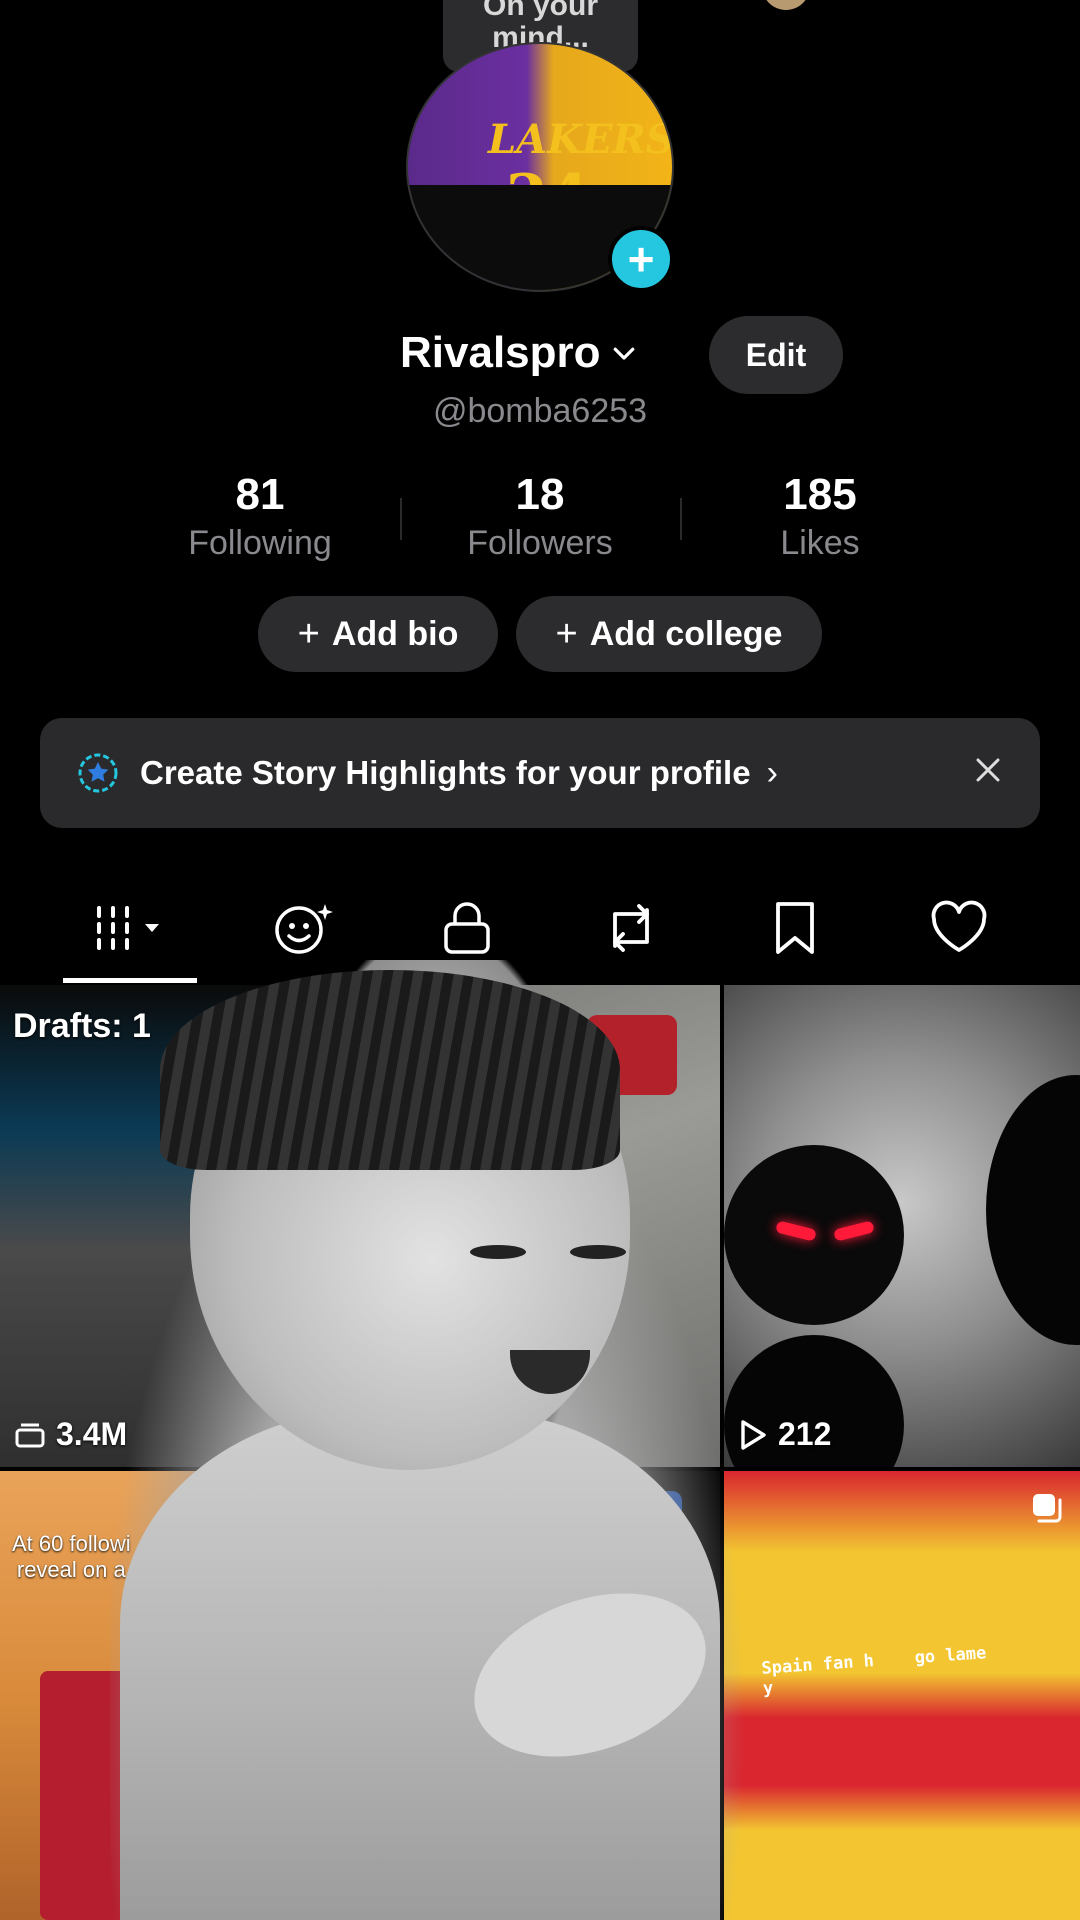 This screenshot has height=1920, width=1080. I want to click on bookmark-icon, so click(795, 928).